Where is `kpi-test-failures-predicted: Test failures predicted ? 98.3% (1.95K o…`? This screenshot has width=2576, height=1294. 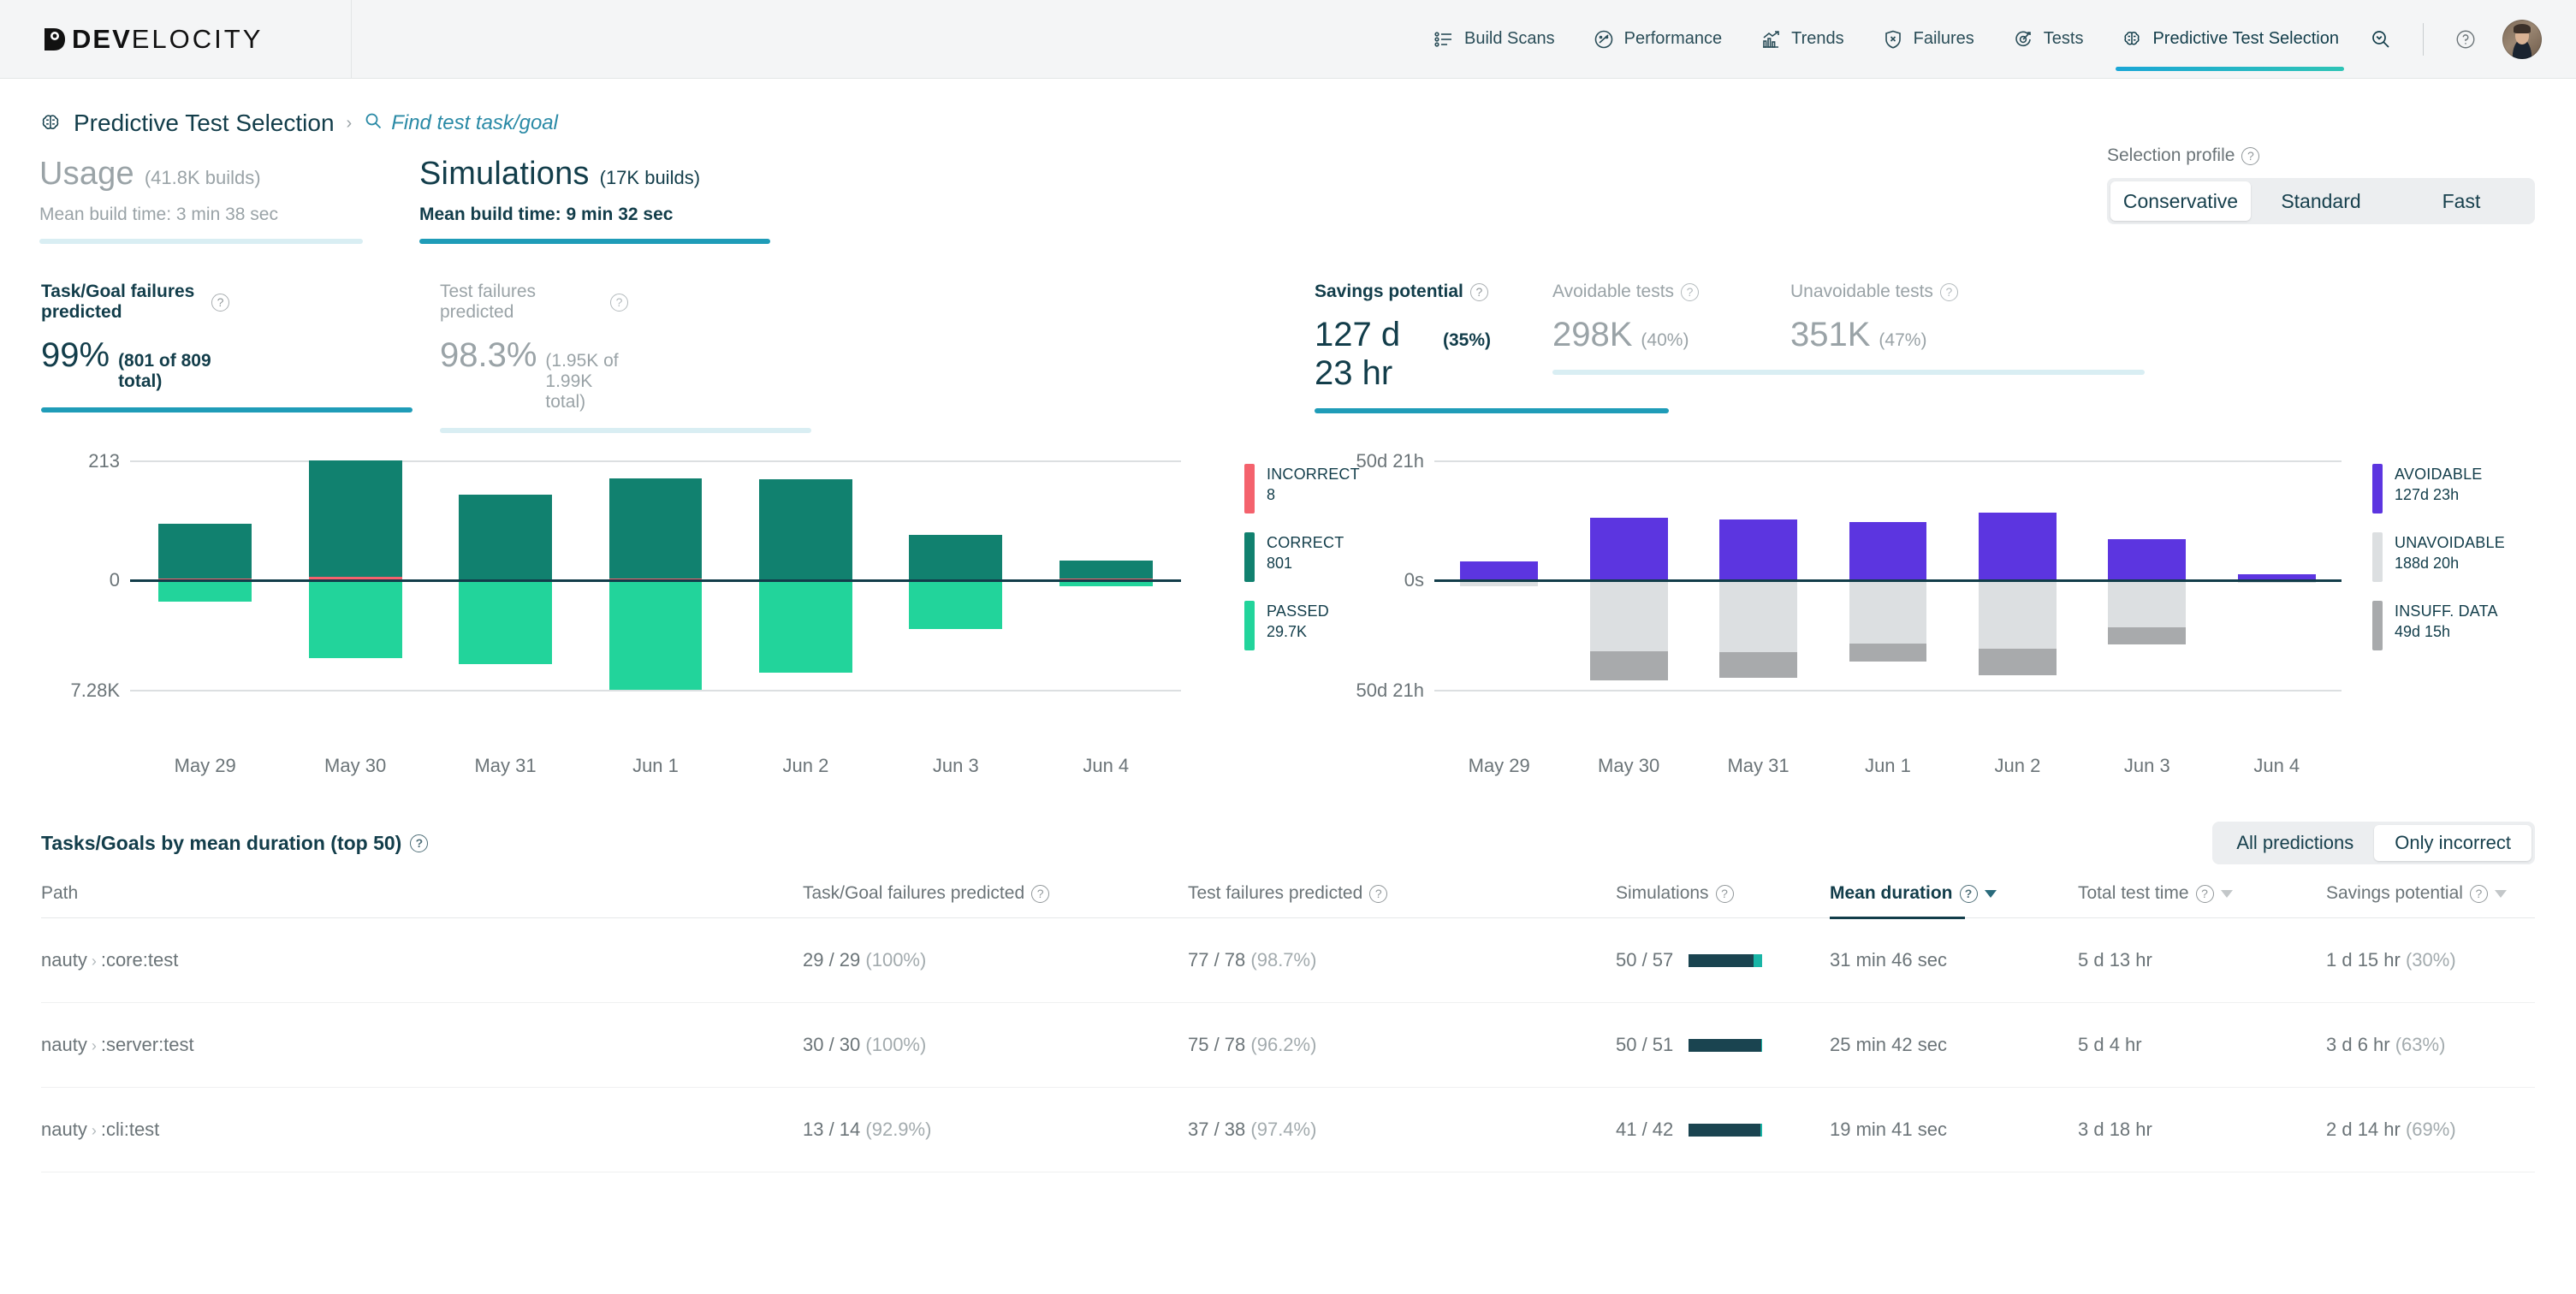
kpi-test-failures-predicted: Test failures predicted ? 98.3% (1.95K o… is located at coordinates (625, 358).